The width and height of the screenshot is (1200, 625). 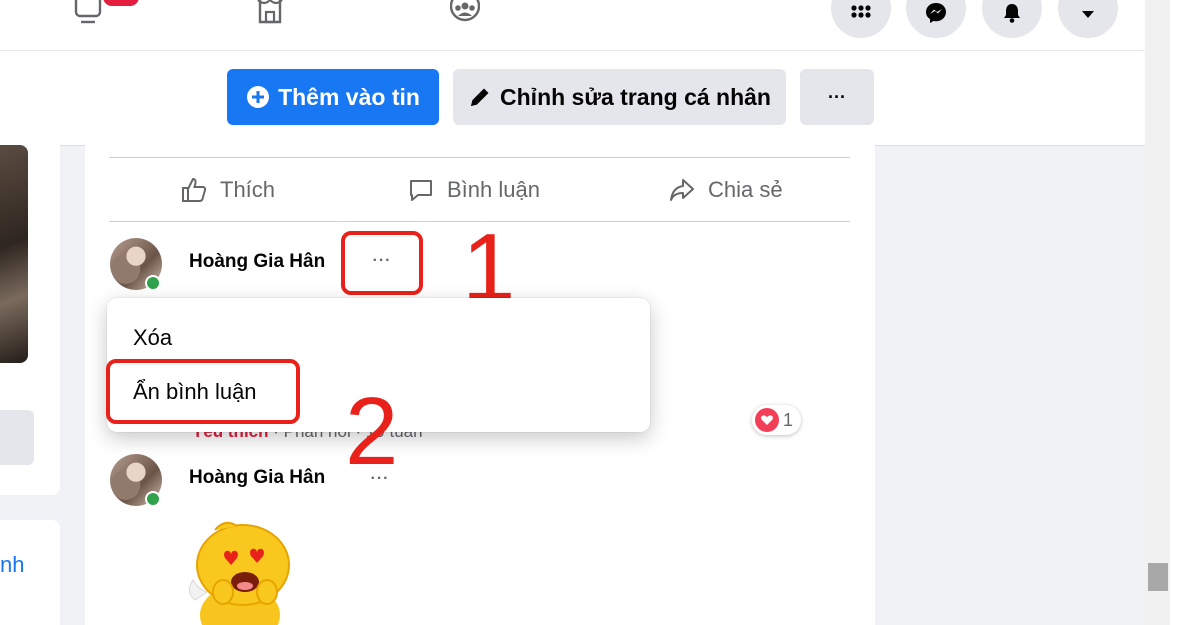 What do you see at coordinates (88, 13) in the screenshot?
I see `video-icon` at bounding box center [88, 13].